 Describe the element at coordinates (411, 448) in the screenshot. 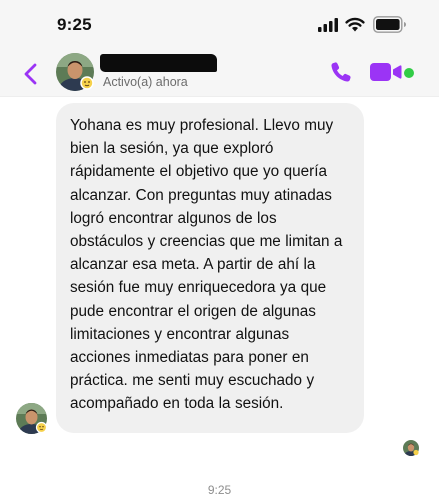

I see `read-receipt-avatar` at that location.